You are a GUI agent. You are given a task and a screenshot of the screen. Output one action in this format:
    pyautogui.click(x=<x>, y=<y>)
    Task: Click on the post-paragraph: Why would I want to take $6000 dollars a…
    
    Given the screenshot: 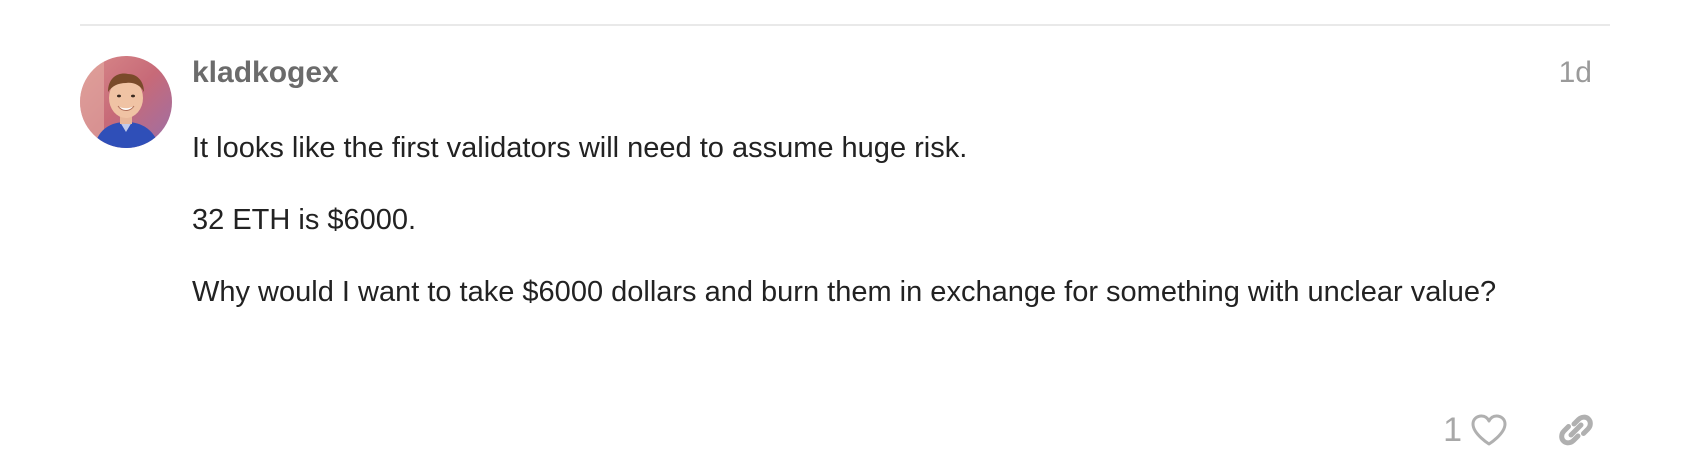 What is the action you would take?
    pyautogui.click(x=844, y=292)
    